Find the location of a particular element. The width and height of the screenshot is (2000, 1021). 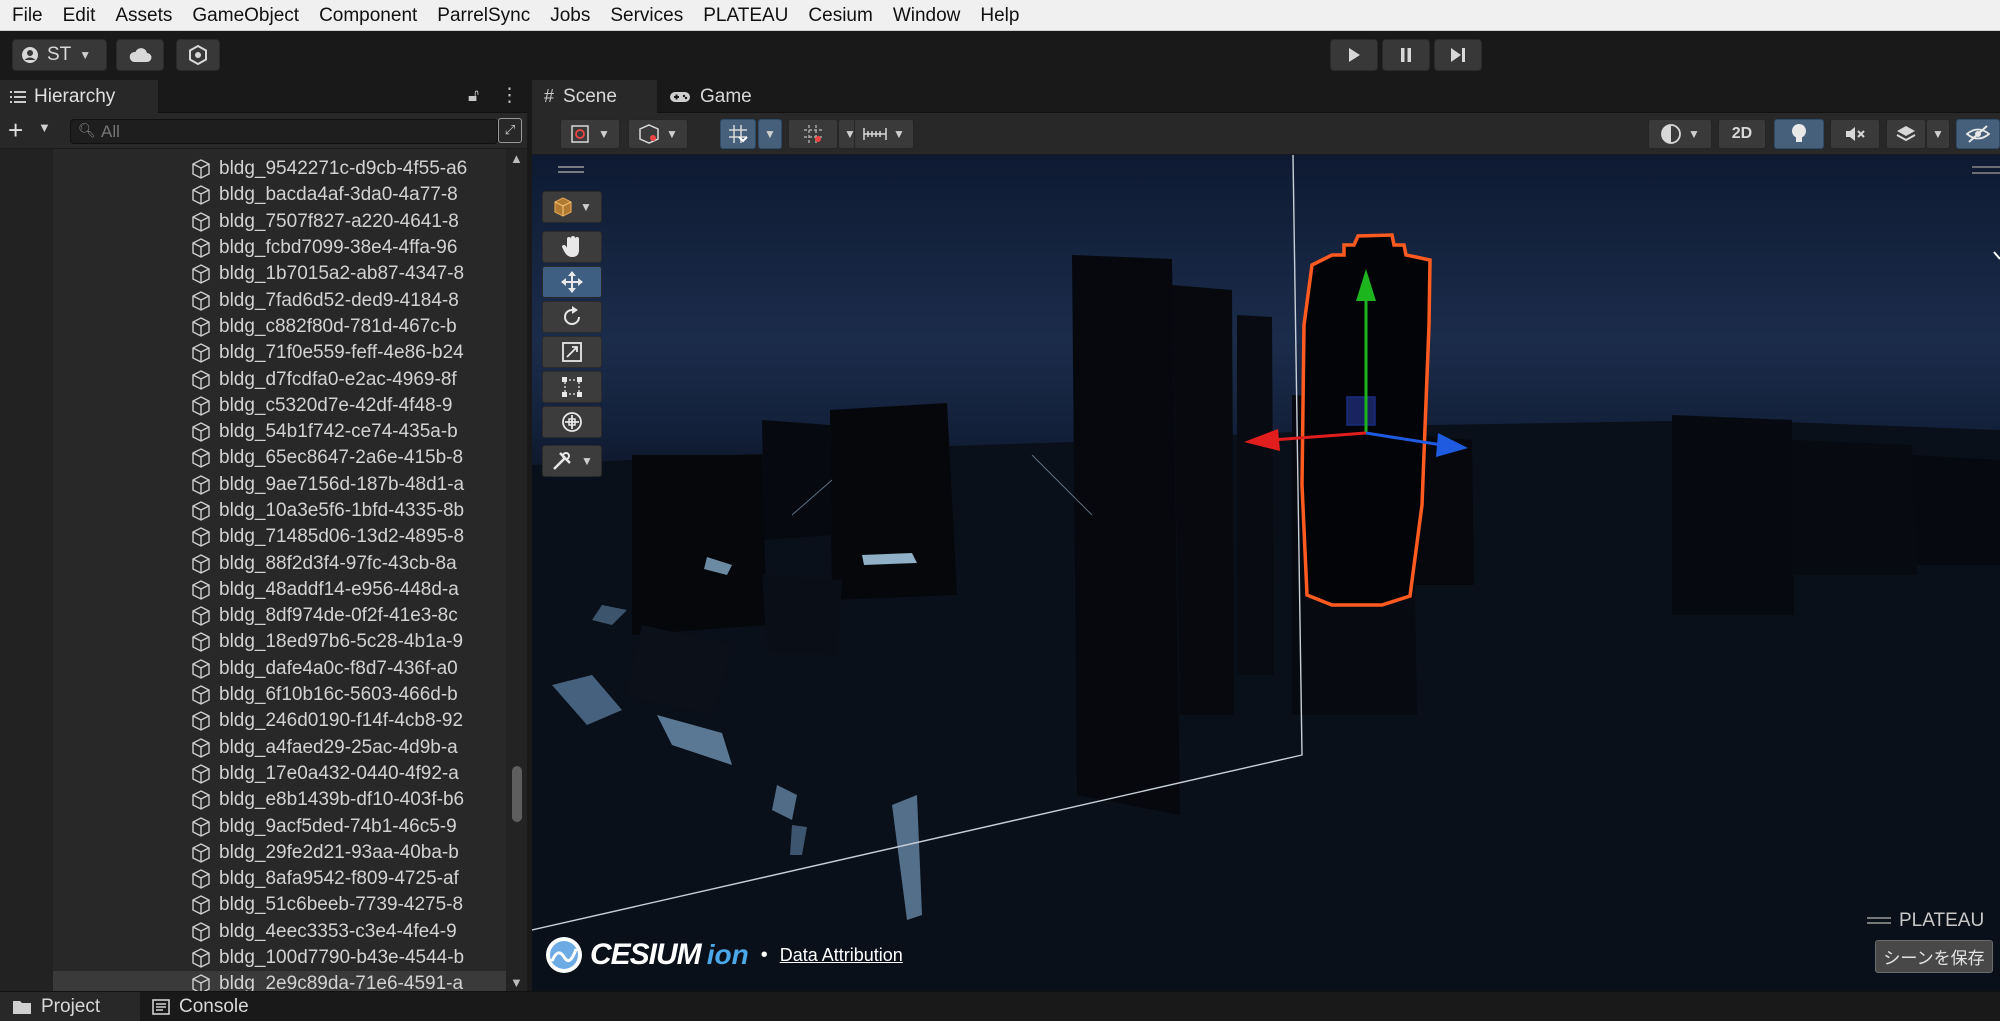

scroll-thumb is located at coordinates (517, 794).